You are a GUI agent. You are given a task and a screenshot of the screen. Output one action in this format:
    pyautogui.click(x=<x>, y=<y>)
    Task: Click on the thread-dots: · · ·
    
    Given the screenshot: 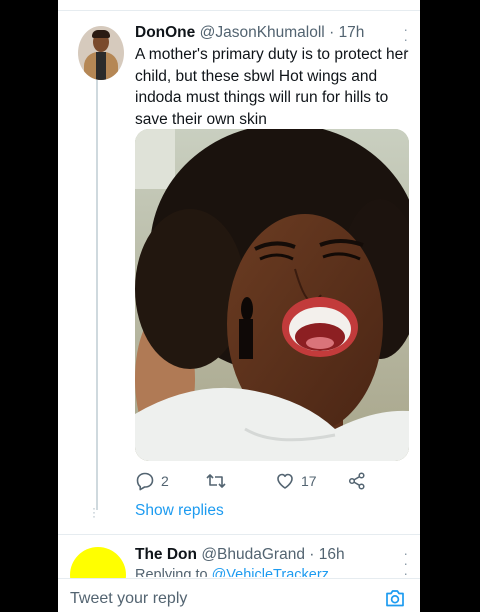 What is the action you would take?
    pyautogui.click(x=94, y=512)
    